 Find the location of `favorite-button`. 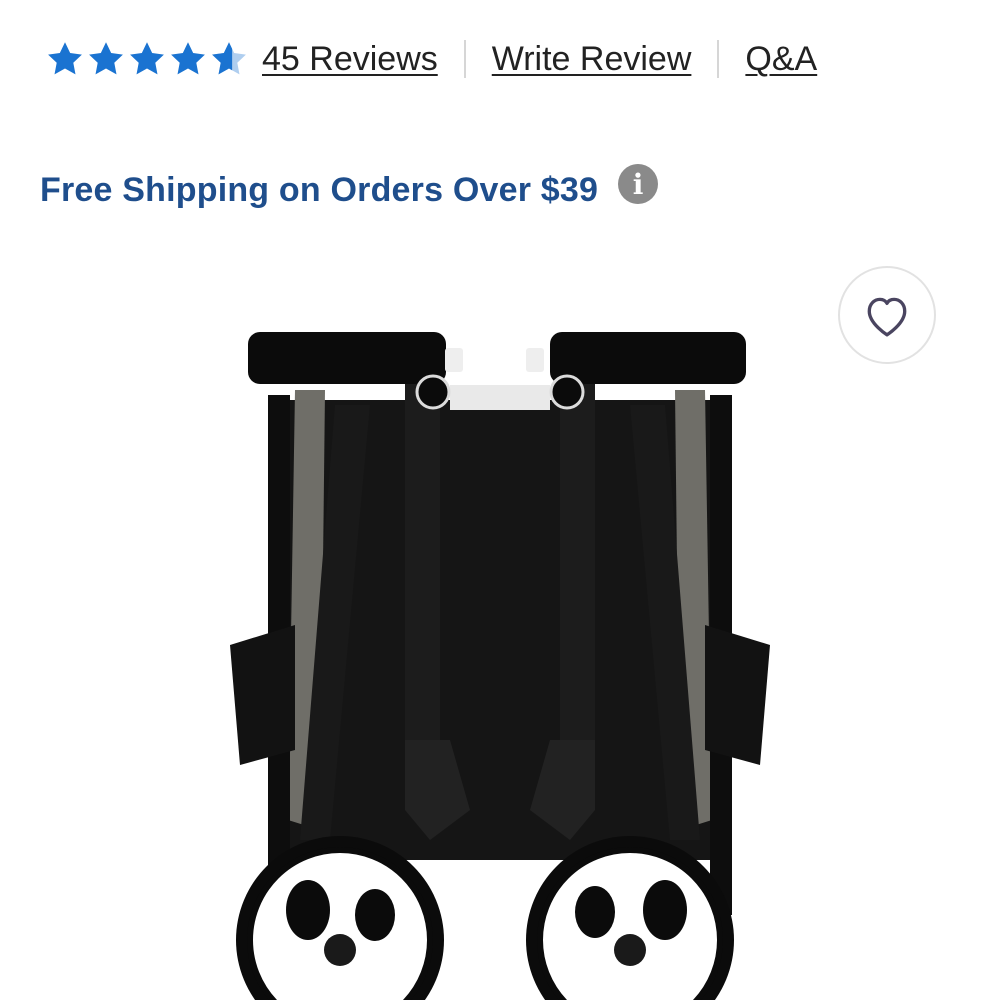

favorite-button is located at coordinates (887, 315).